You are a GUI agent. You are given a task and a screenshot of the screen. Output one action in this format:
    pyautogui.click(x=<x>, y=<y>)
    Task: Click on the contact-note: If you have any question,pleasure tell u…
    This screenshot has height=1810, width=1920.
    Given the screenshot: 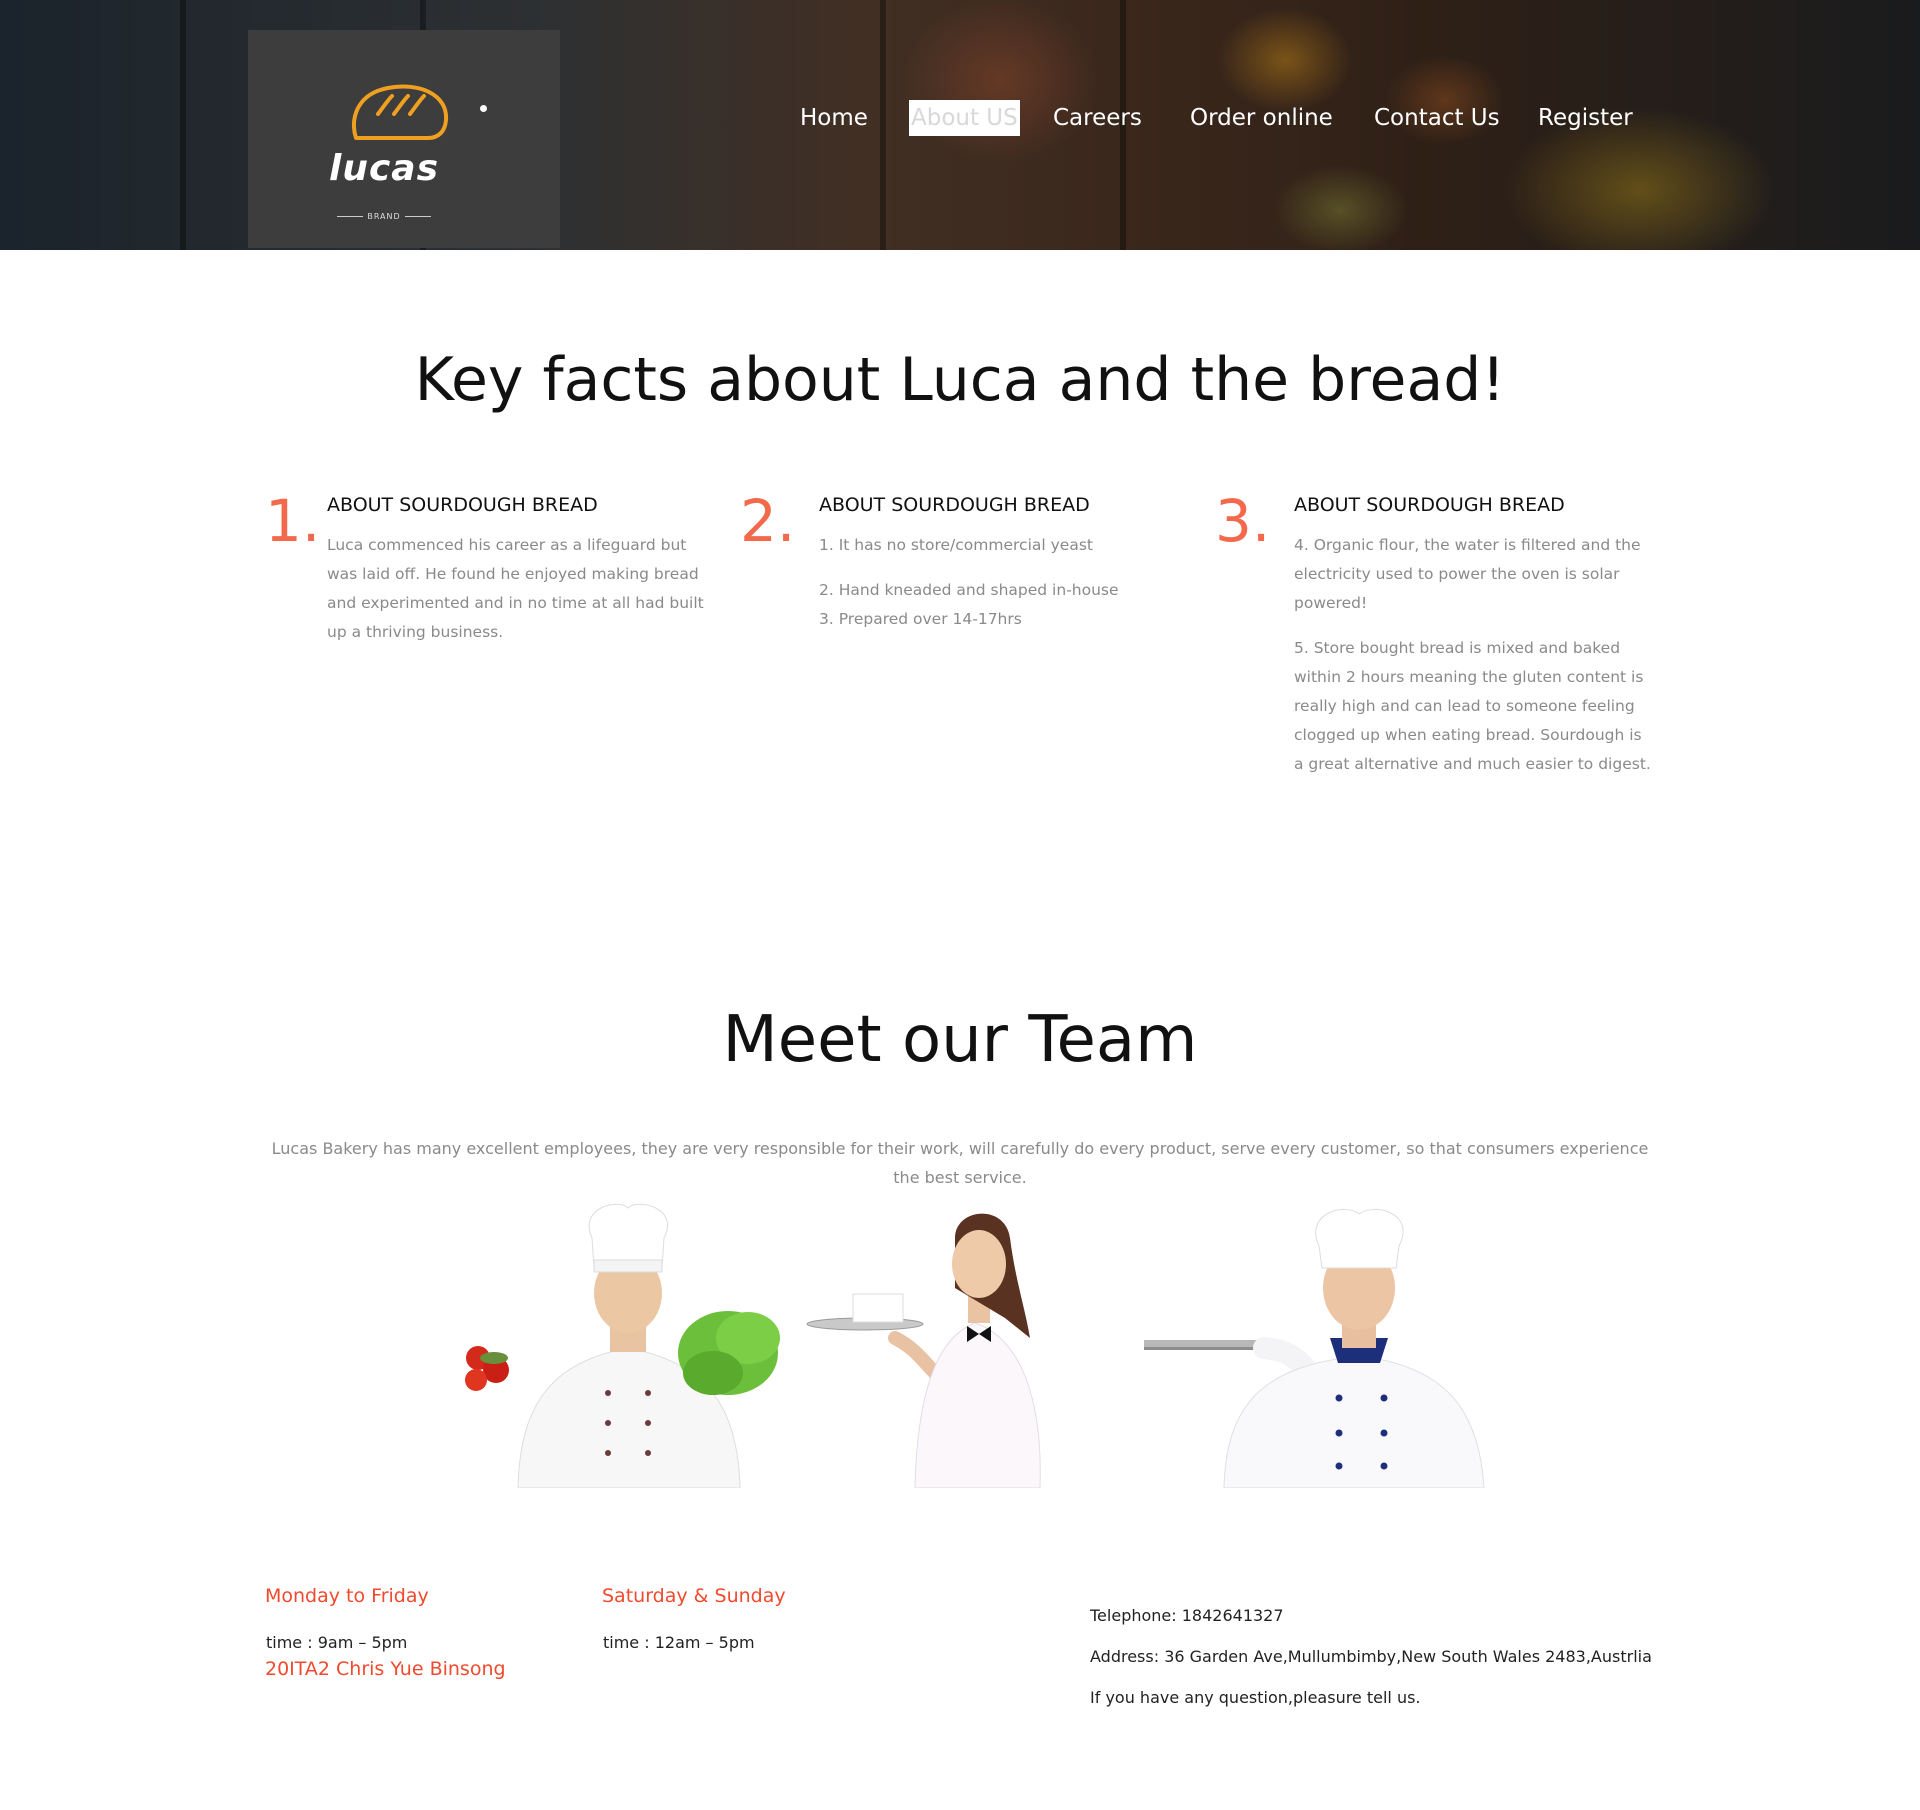 What is the action you would take?
    pyautogui.click(x=1255, y=1697)
    